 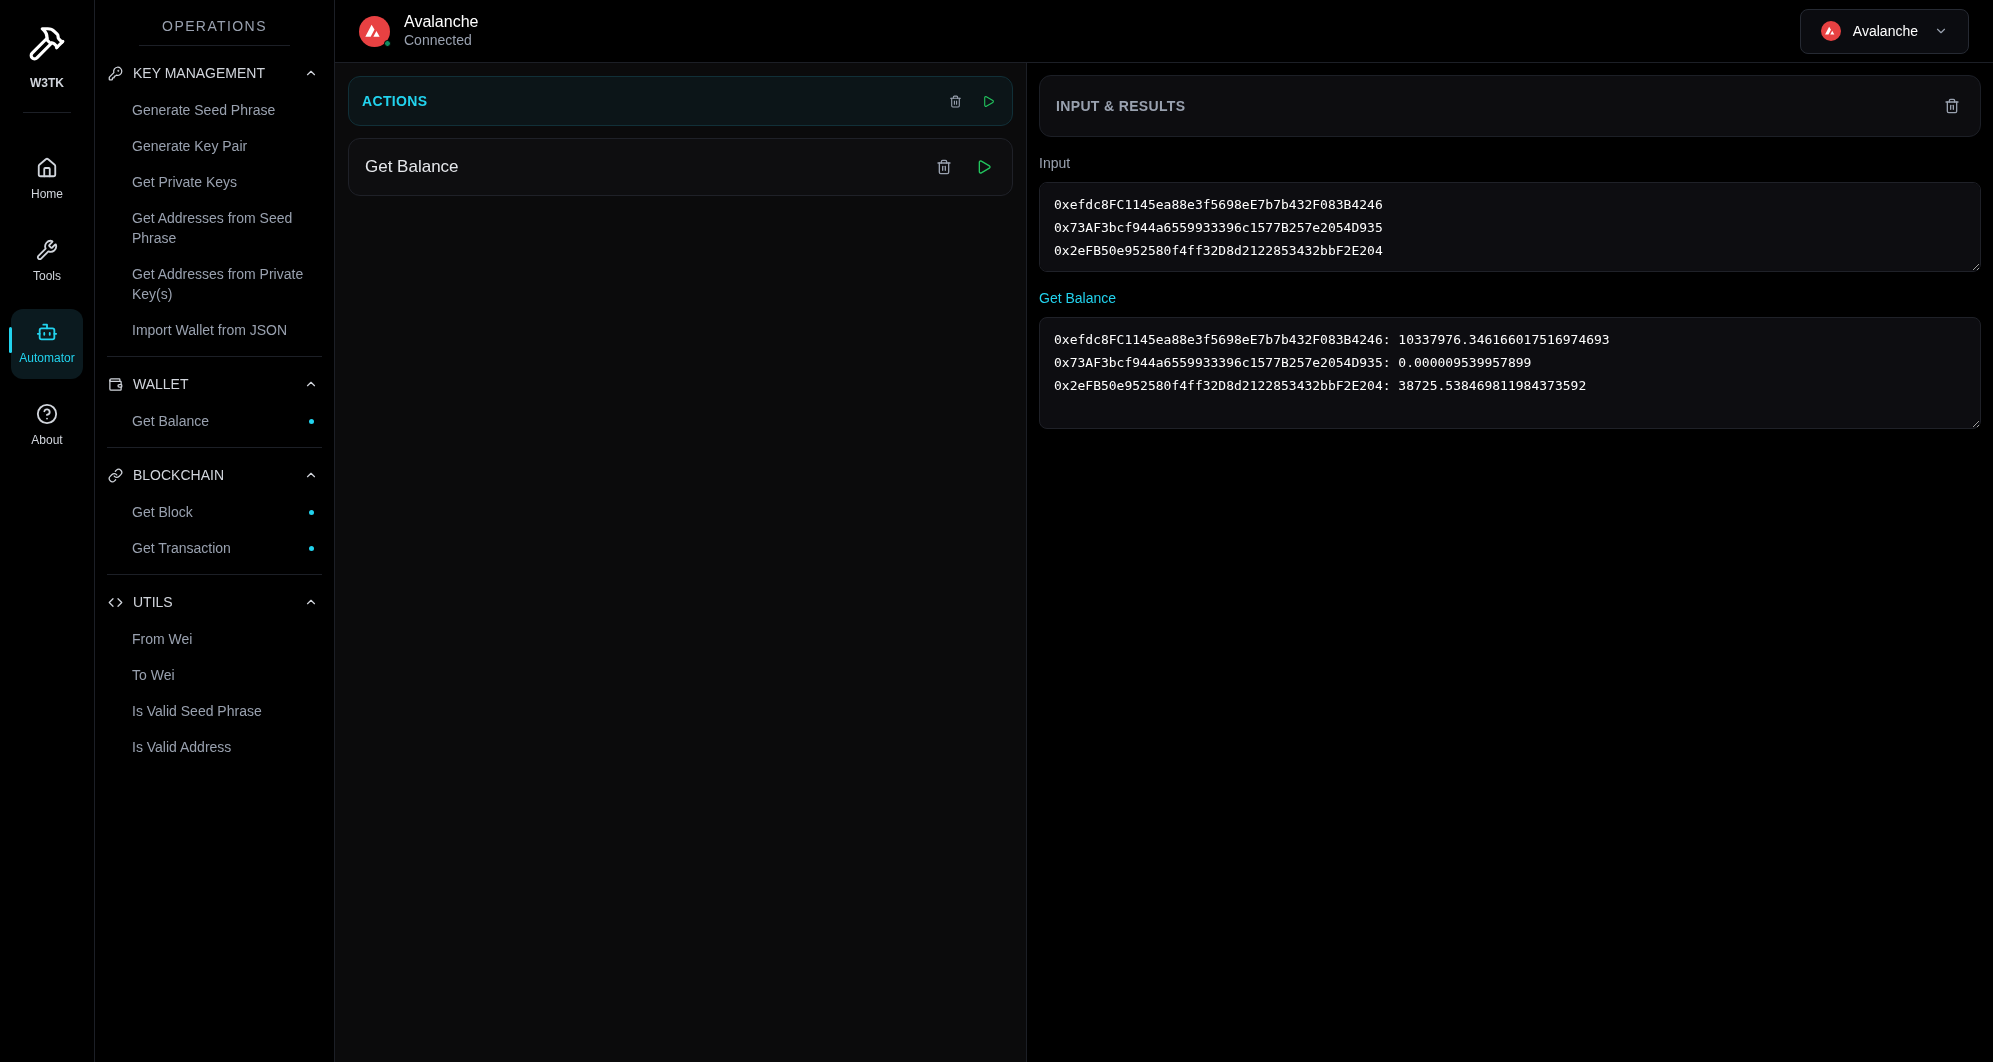 What do you see at coordinates (10, 340) in the screenshot?
I see `active-indicator` at bounding box center [10, 340].